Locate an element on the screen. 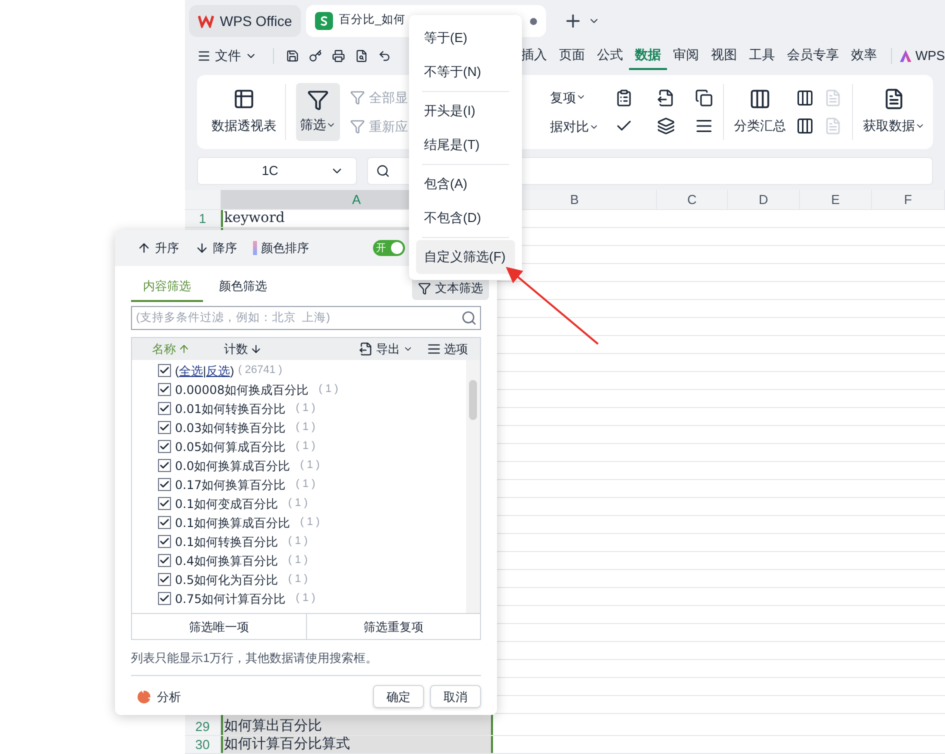  paren-text: ) is located at coordinates (232, 371).